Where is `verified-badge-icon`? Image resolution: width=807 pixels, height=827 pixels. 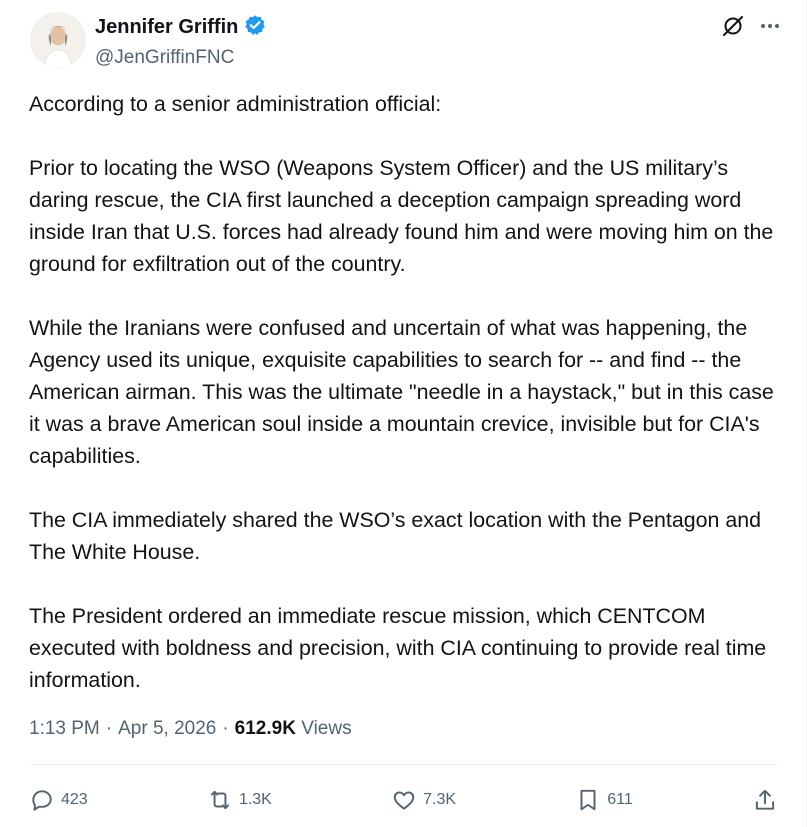
verified-badge-icon is located at coordinates (255, 27).